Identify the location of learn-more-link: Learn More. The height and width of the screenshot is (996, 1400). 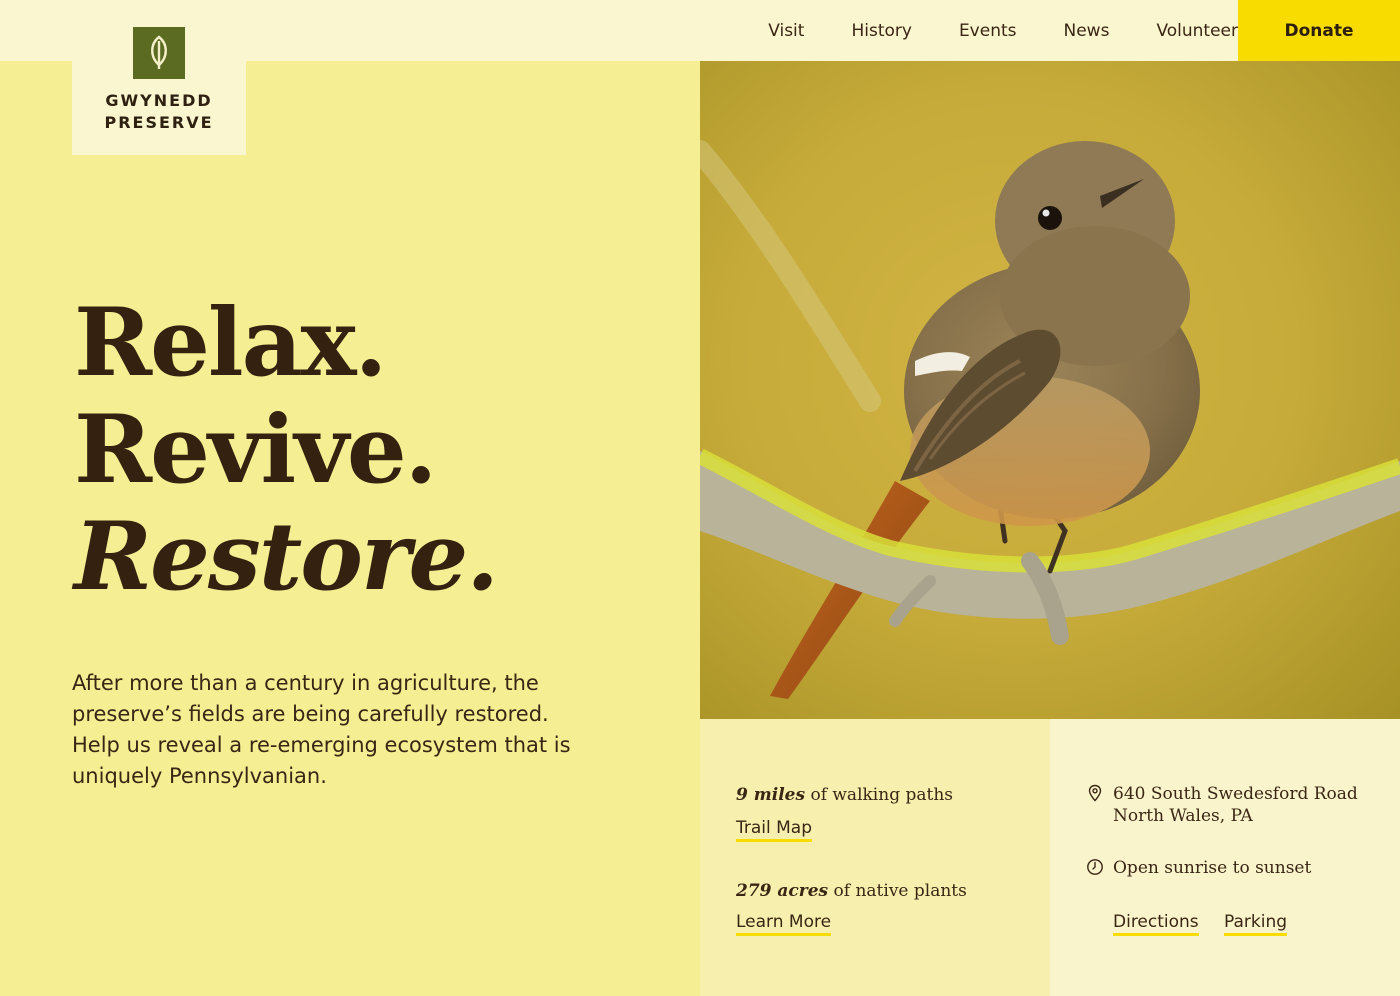
(784, 924).